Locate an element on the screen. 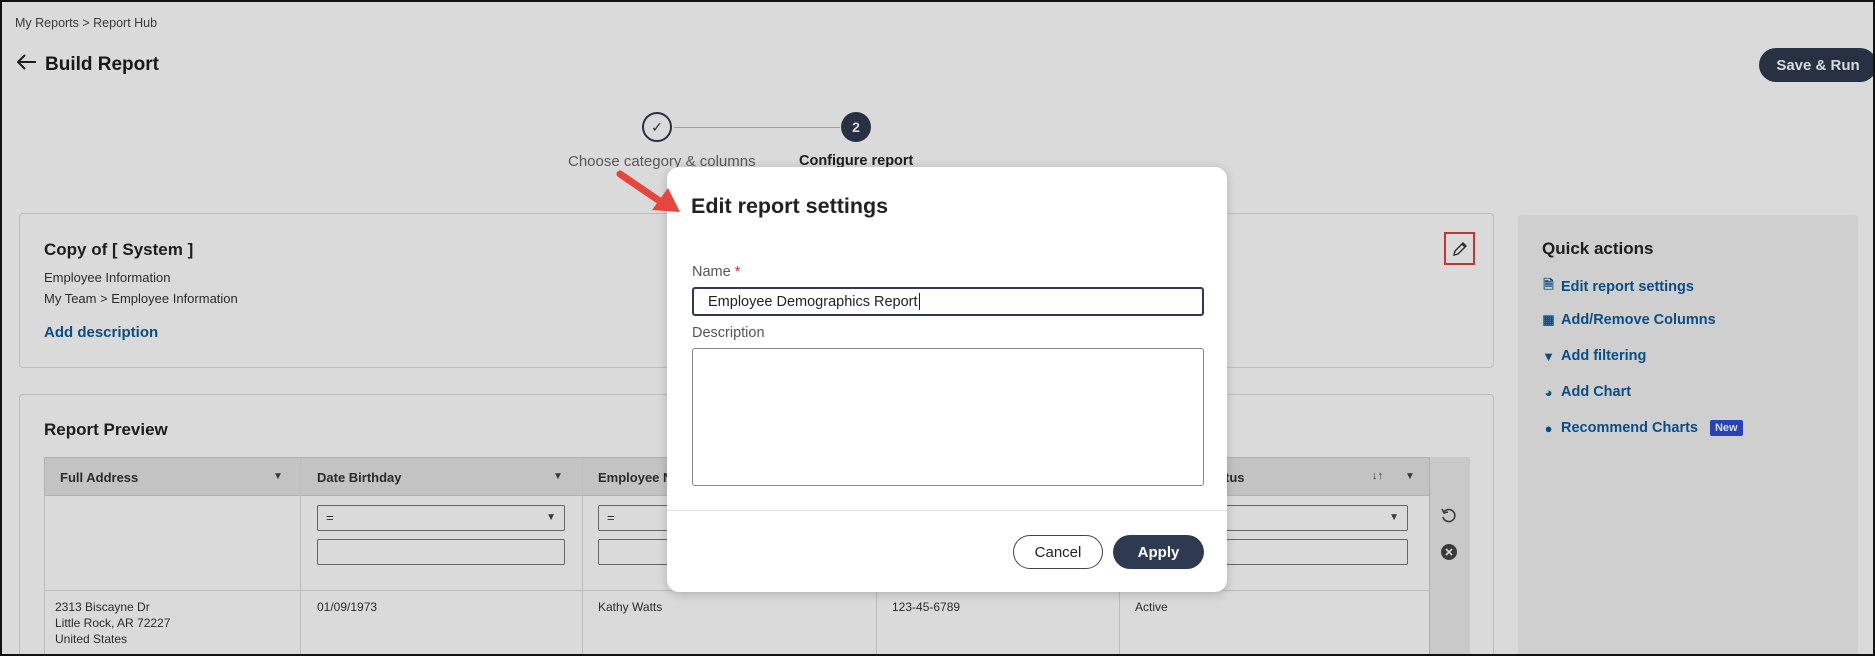 The height and width of the screenshot is (656, 1875). dialog-divider is located at coordinates (947, 510).